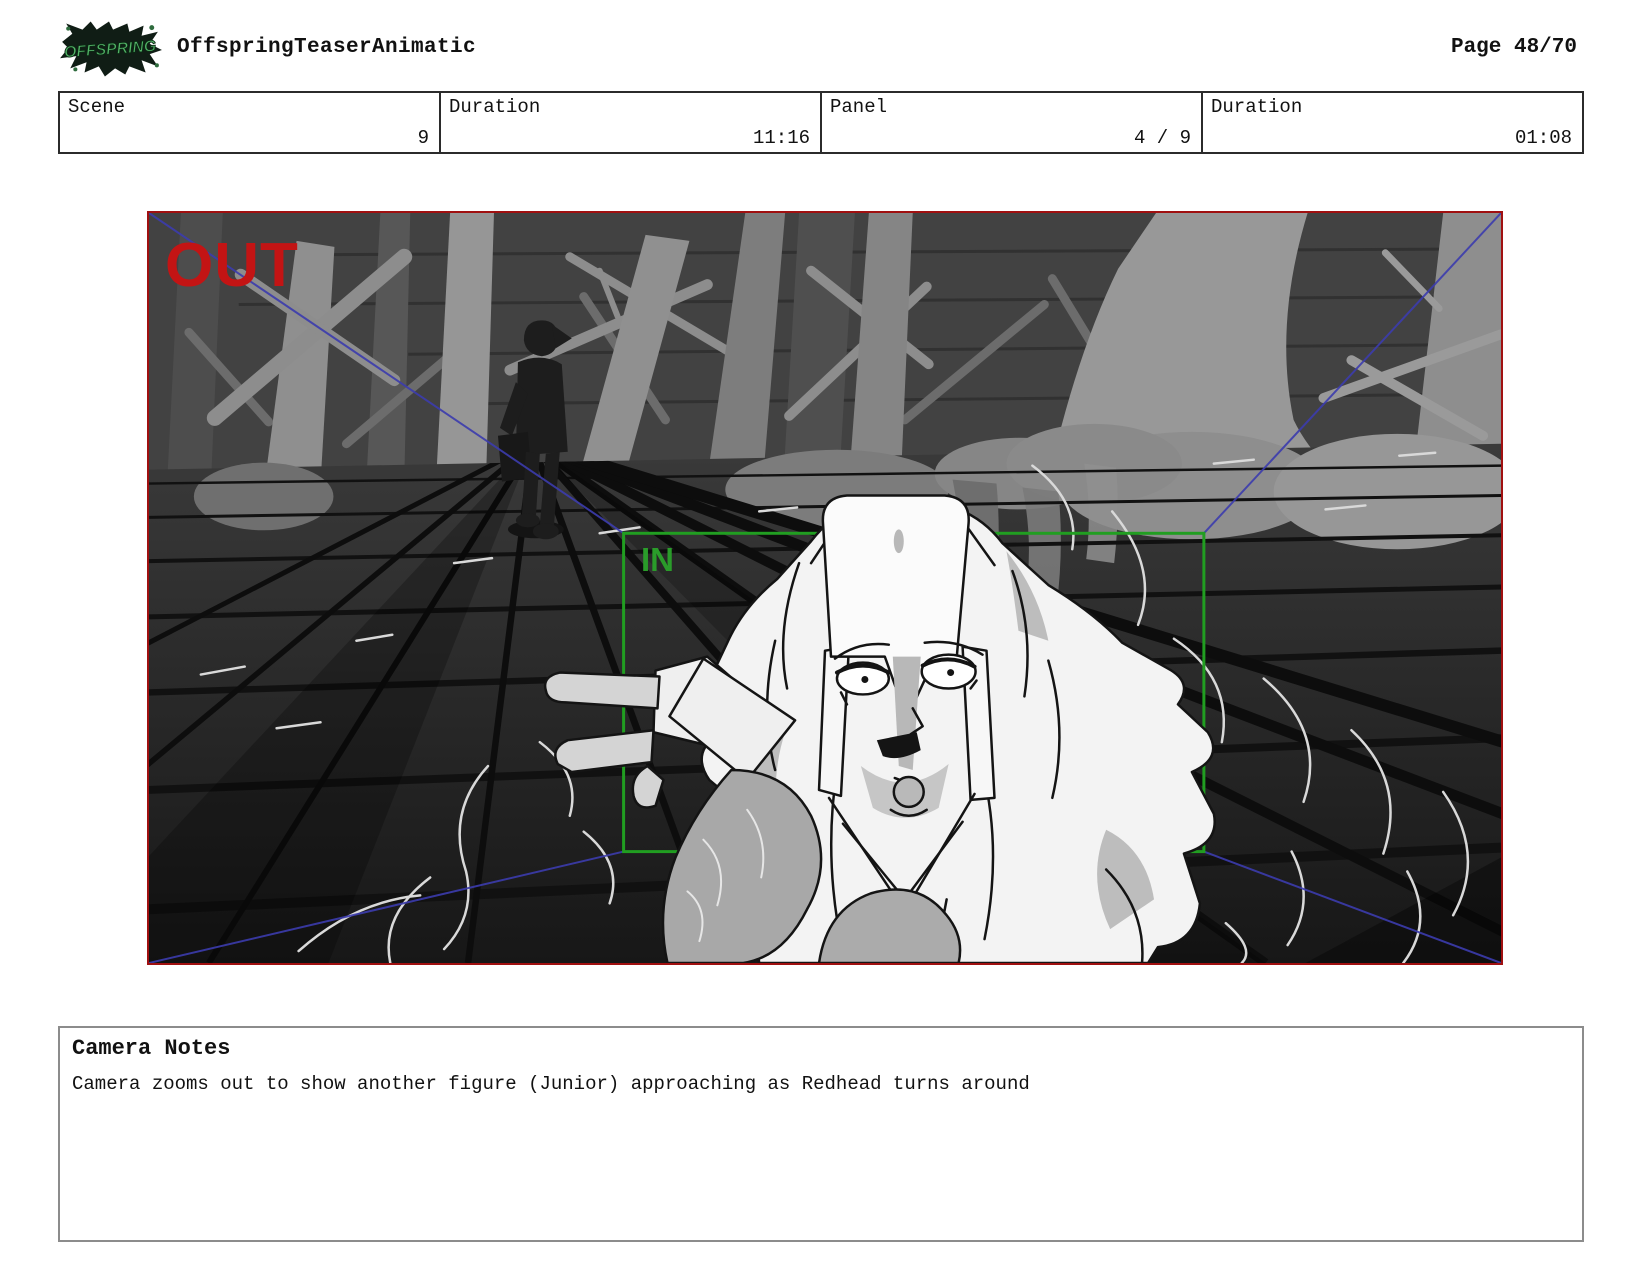 The width and height of the screenshot is (1650, 1275). Describe the element at coordinates (495, 107) in the screenshot. I see `scene-duration-label: Duration` at that location.